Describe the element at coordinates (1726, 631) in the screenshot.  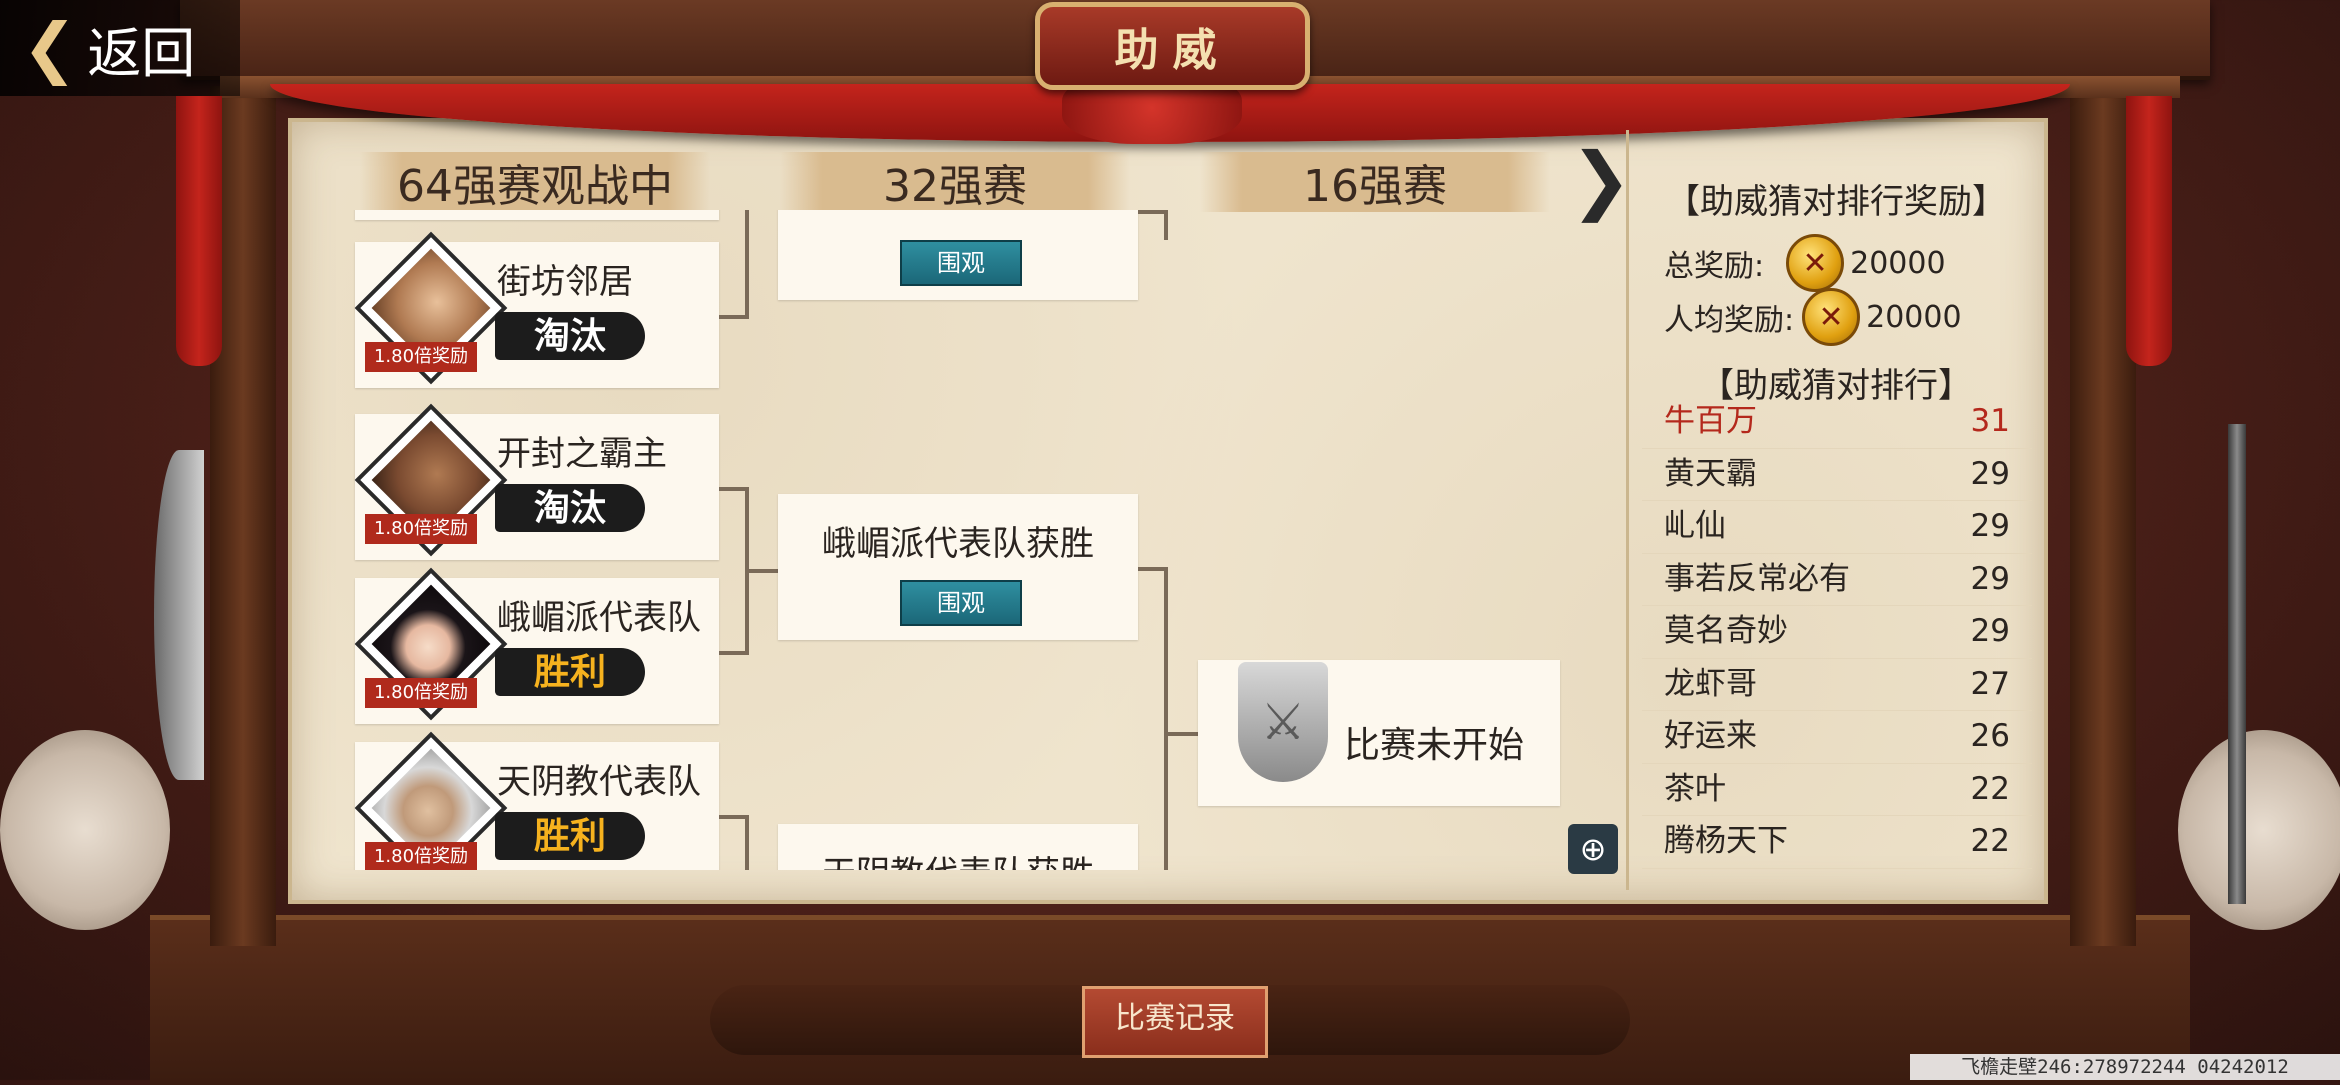
I see `rank-name: 莫名奇妙` at that location.